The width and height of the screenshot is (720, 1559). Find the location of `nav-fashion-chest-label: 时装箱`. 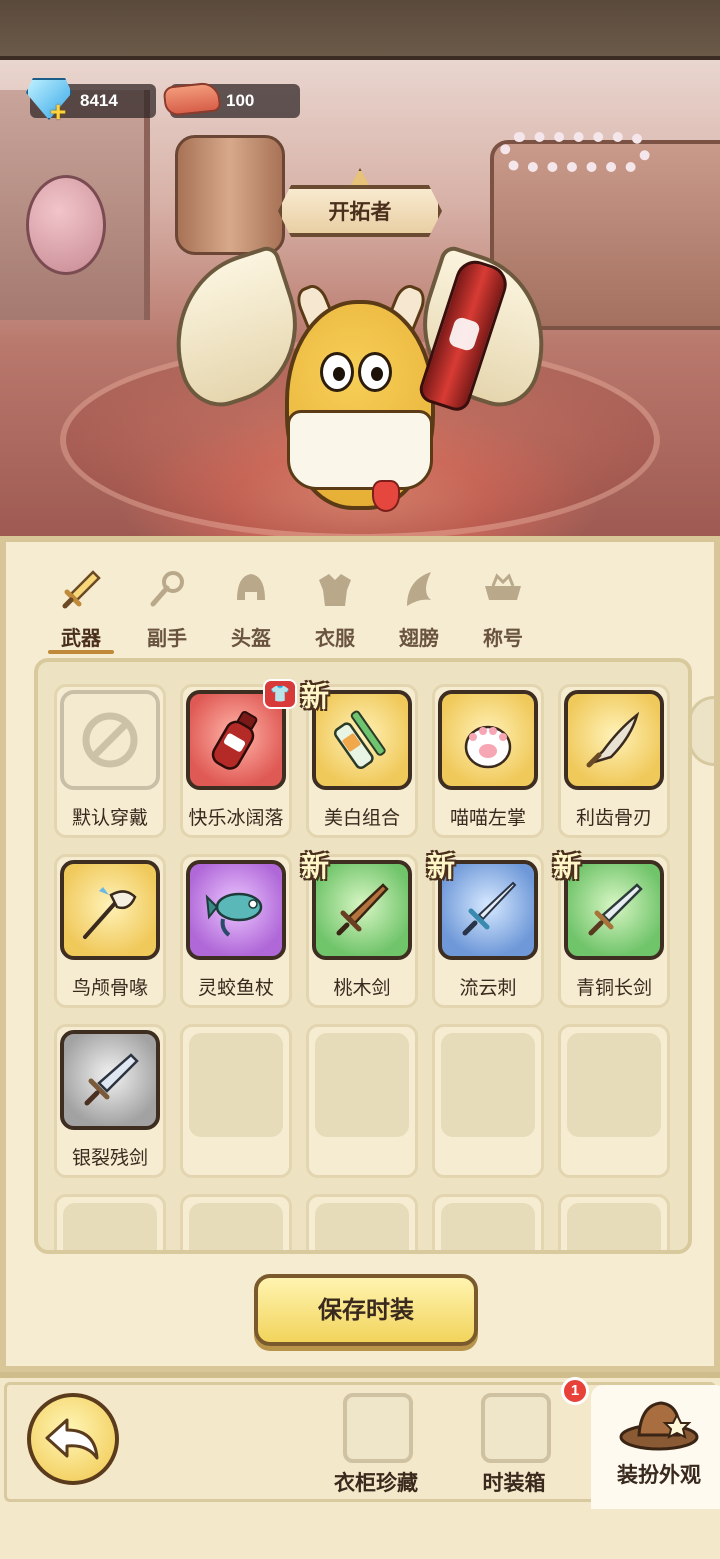

nav-fashion-chest-label: 时装箱 is located at coordinates (514, 1483).